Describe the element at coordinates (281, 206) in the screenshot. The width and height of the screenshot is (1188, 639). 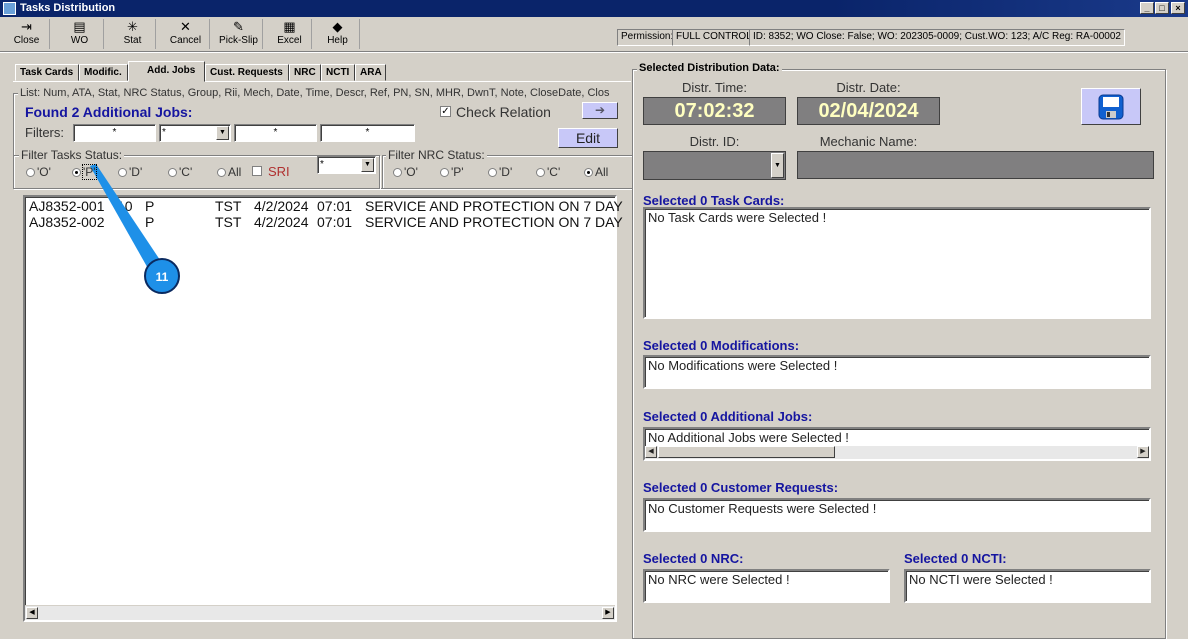
I see `cell: 4/2/2024` at that location.